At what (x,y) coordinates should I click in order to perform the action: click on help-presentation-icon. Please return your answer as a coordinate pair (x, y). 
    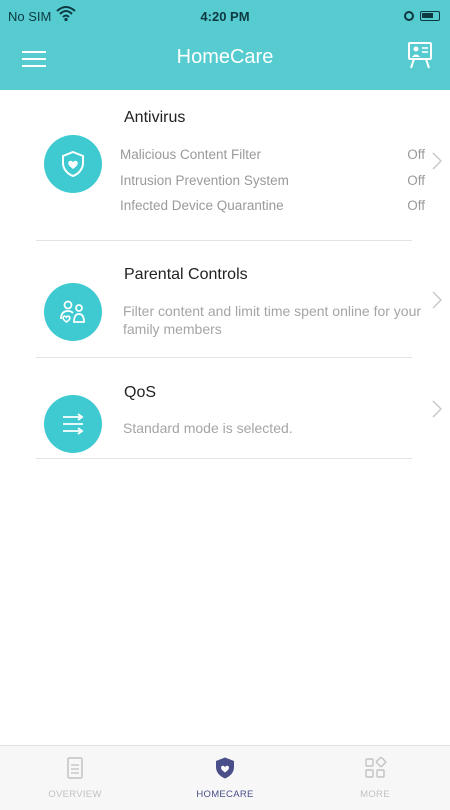
    Looking at the image, I should click on (420, 55).